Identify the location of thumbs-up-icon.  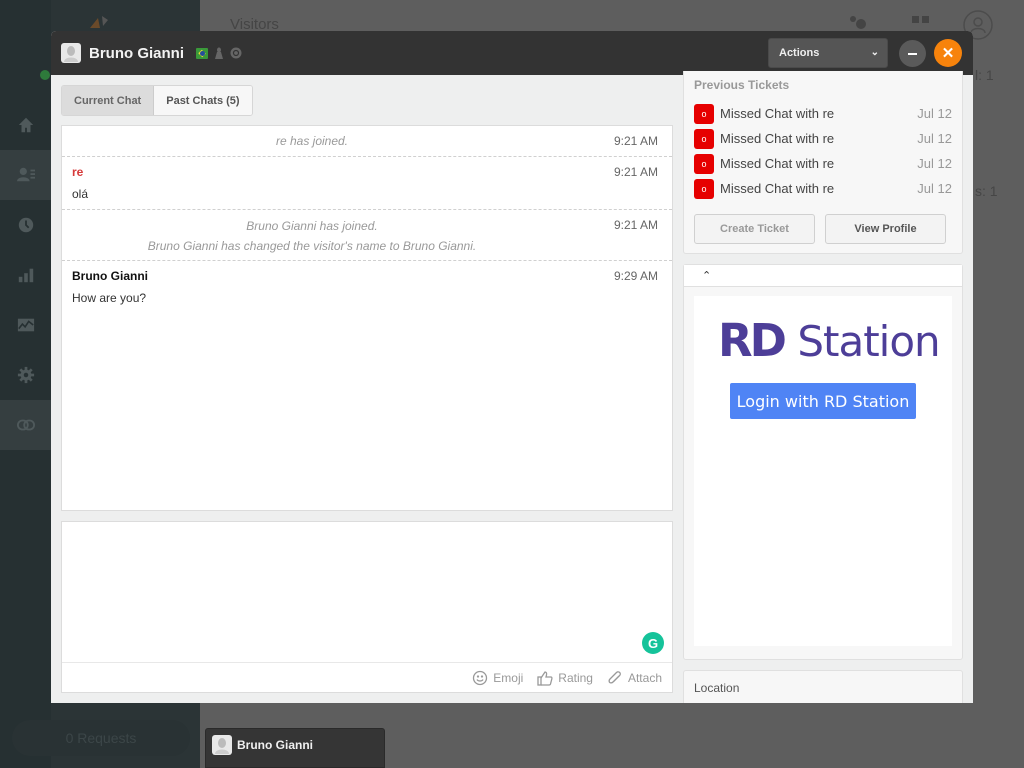
(545, 678).